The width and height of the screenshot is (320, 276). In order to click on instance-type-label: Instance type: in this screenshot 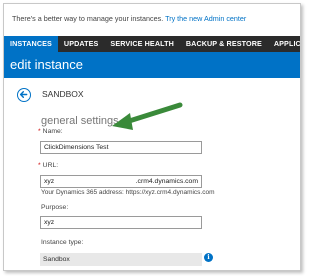, I will do `click(62, 242)`.